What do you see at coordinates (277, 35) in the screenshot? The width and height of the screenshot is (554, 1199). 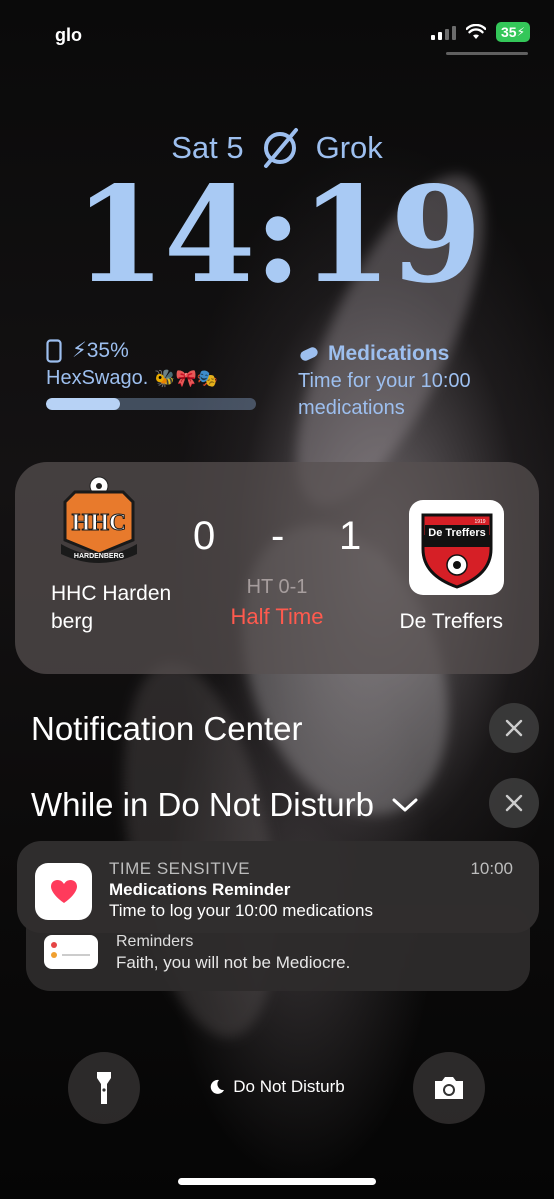 I see `status-bar: glo 35 ⚡` at bounding box center [277, 35].